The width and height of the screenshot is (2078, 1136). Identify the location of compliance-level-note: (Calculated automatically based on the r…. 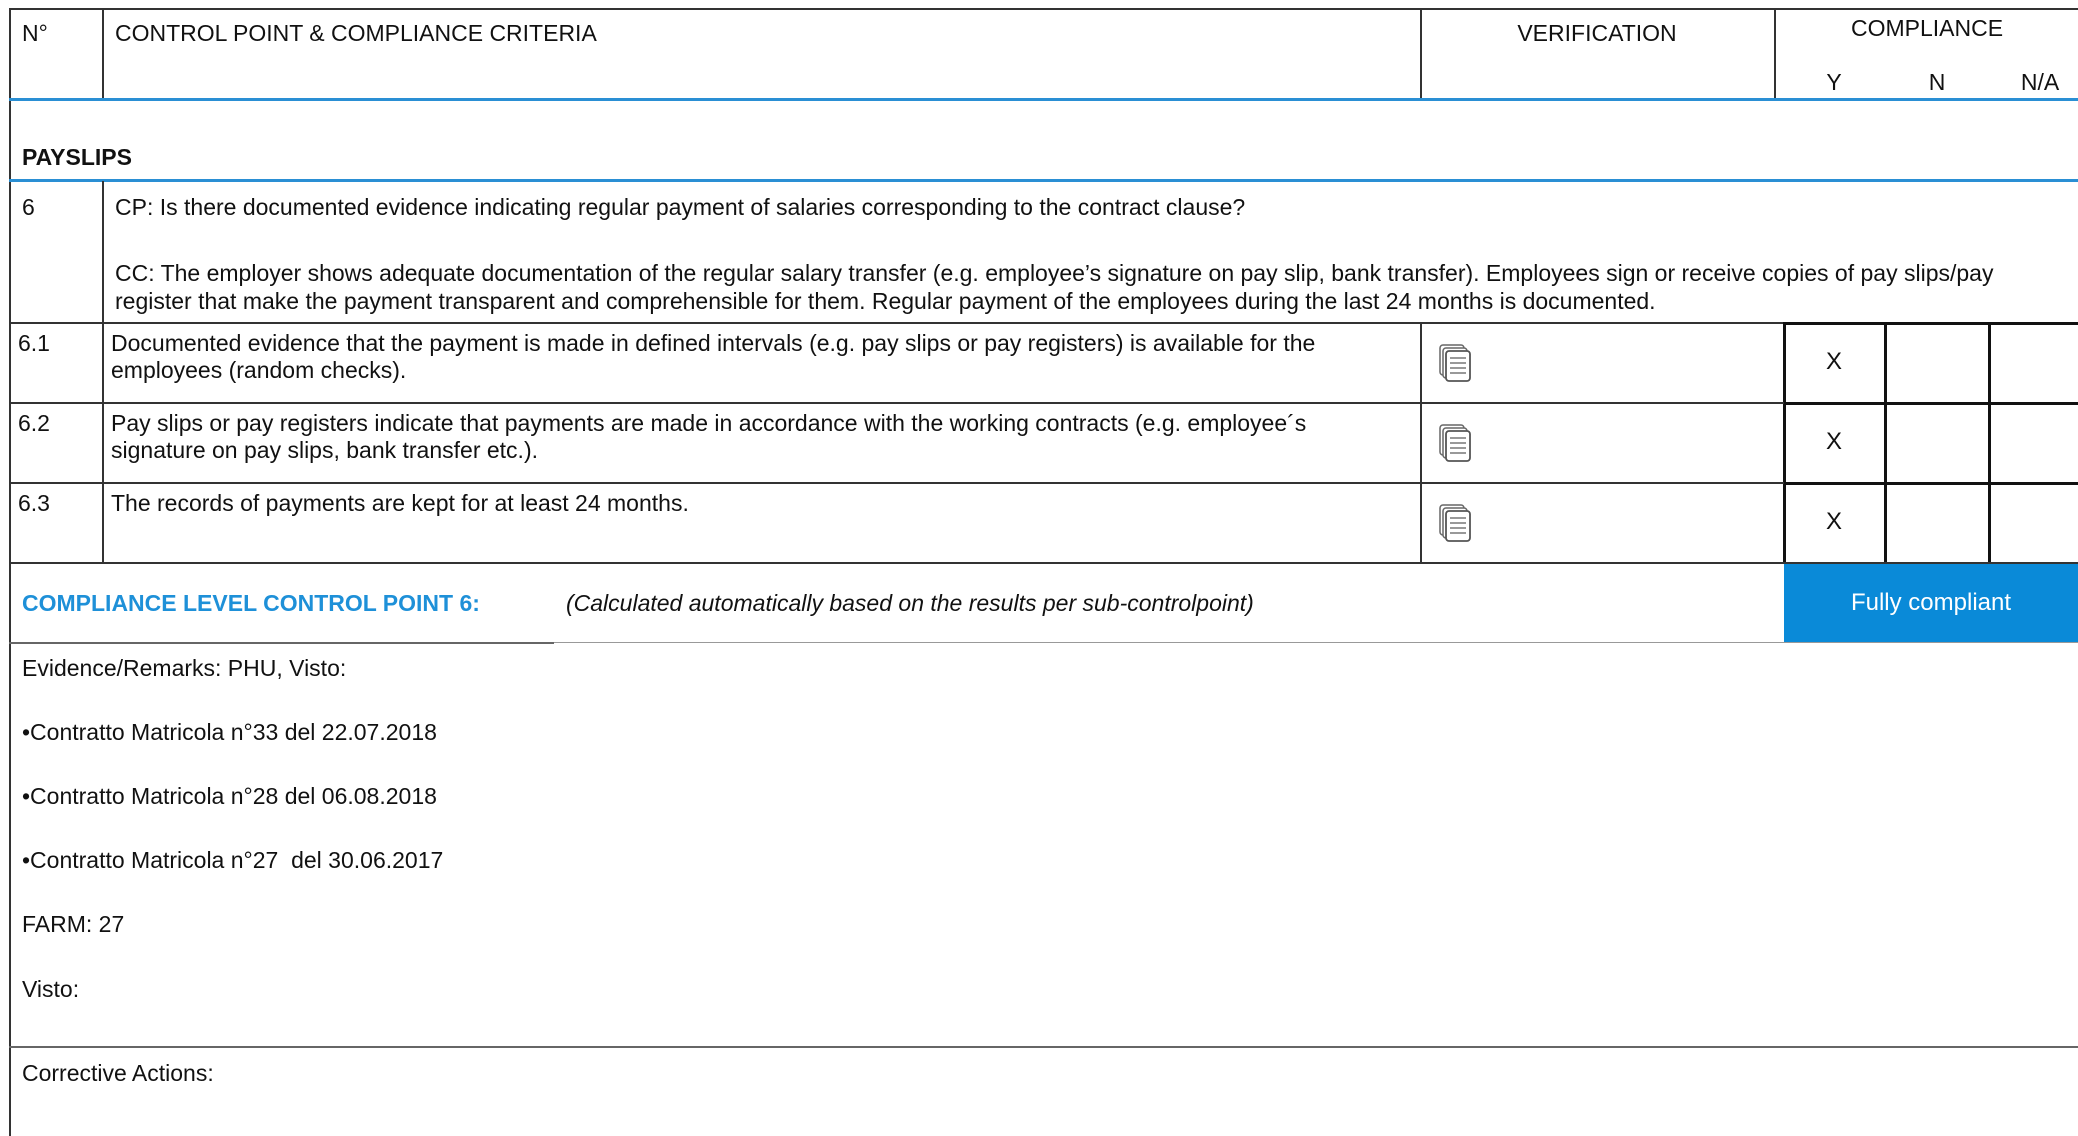
(910, 603).